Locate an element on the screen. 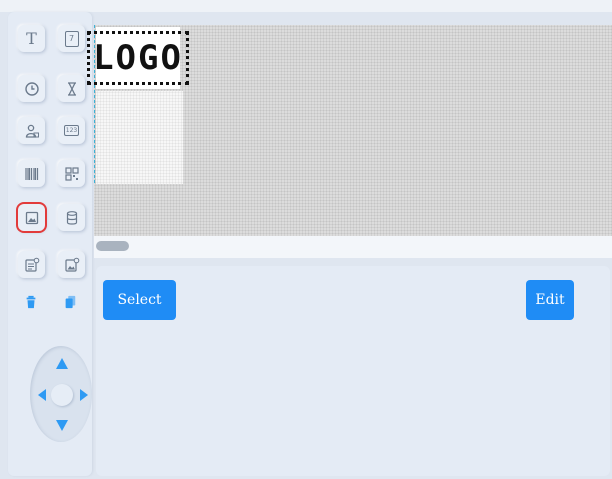 The height and width of the screenshot is (479, 612). image-tool-button is located at coordinates (31, 217).